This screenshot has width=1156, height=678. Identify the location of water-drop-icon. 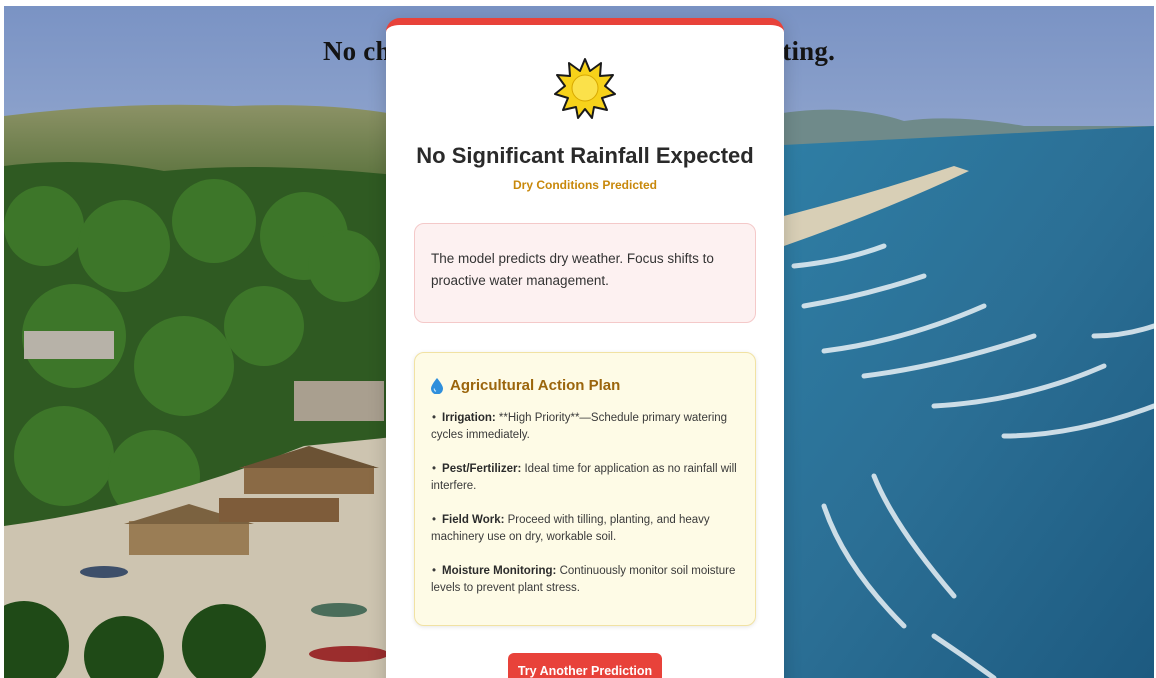
(437, 385).